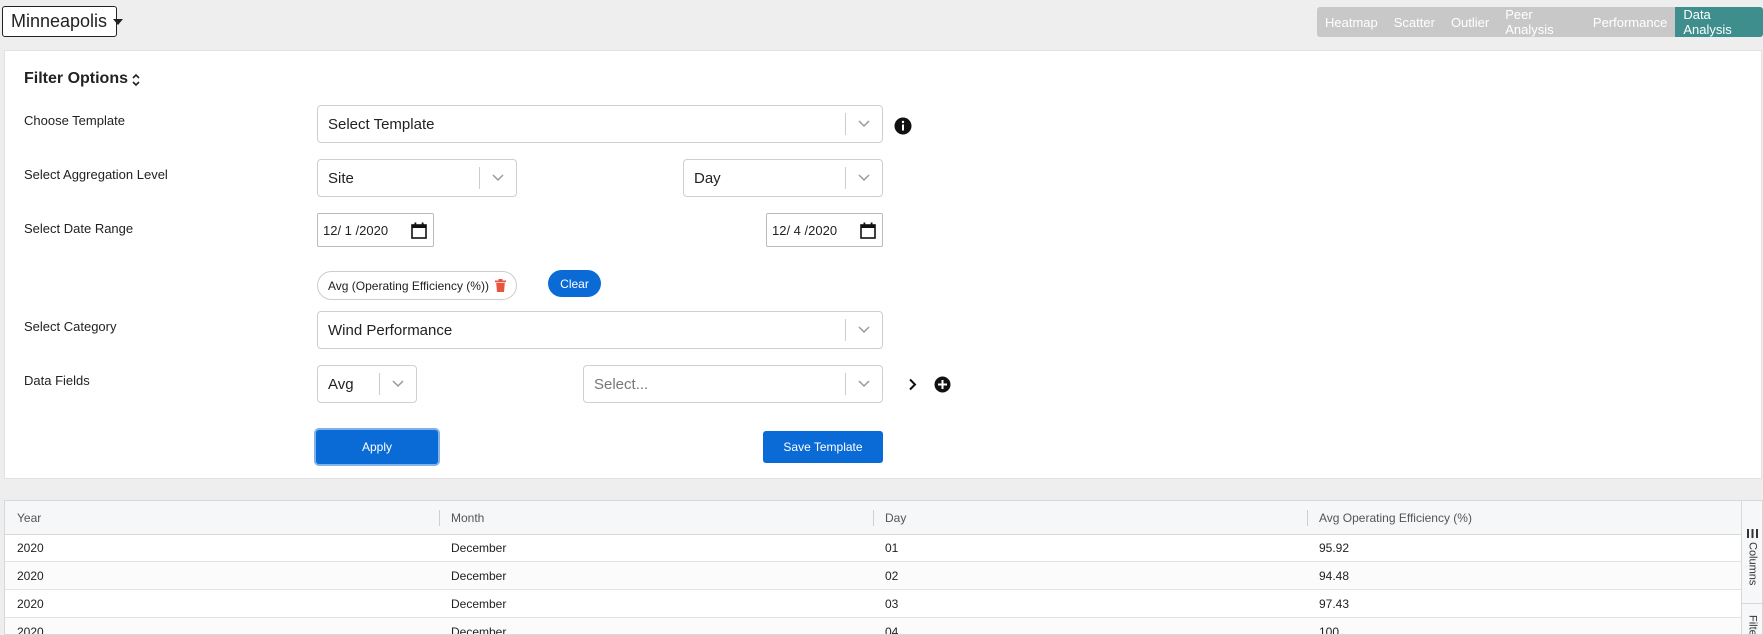 The width and height of the screenshot is (1763, 635). Describe the element at coordinates (783, 178) in the screenshot. I see `aggregation-period-select: Day` at that location.